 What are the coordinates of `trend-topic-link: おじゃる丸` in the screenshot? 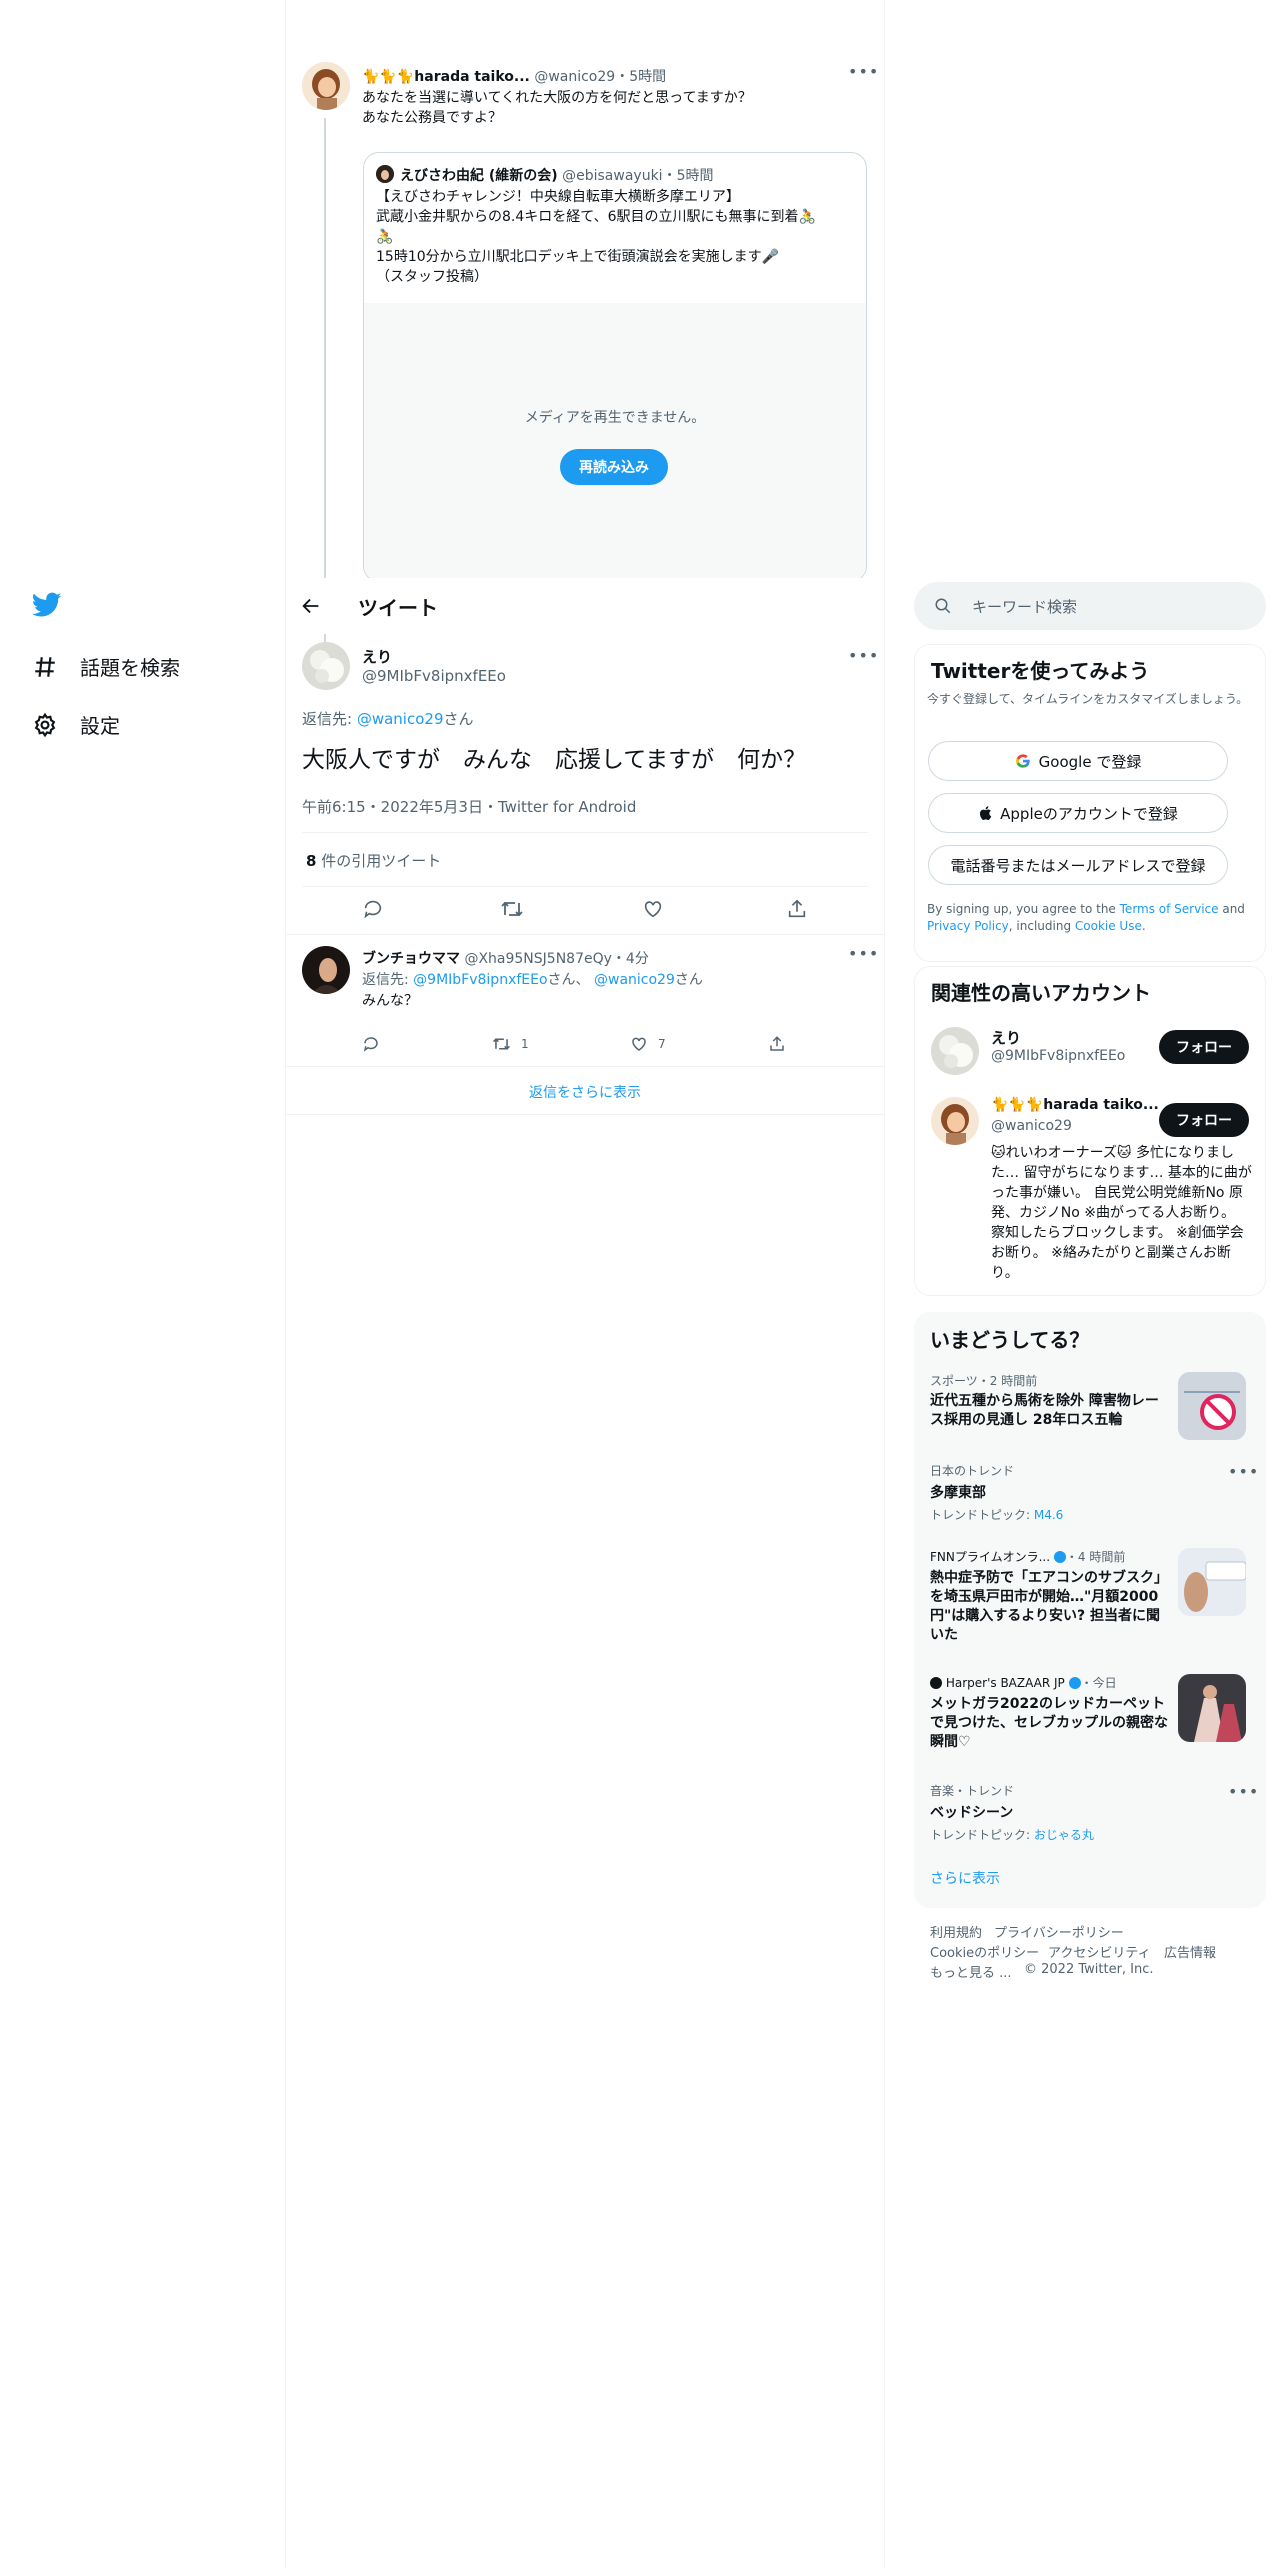 It's located at (1064, 1835).